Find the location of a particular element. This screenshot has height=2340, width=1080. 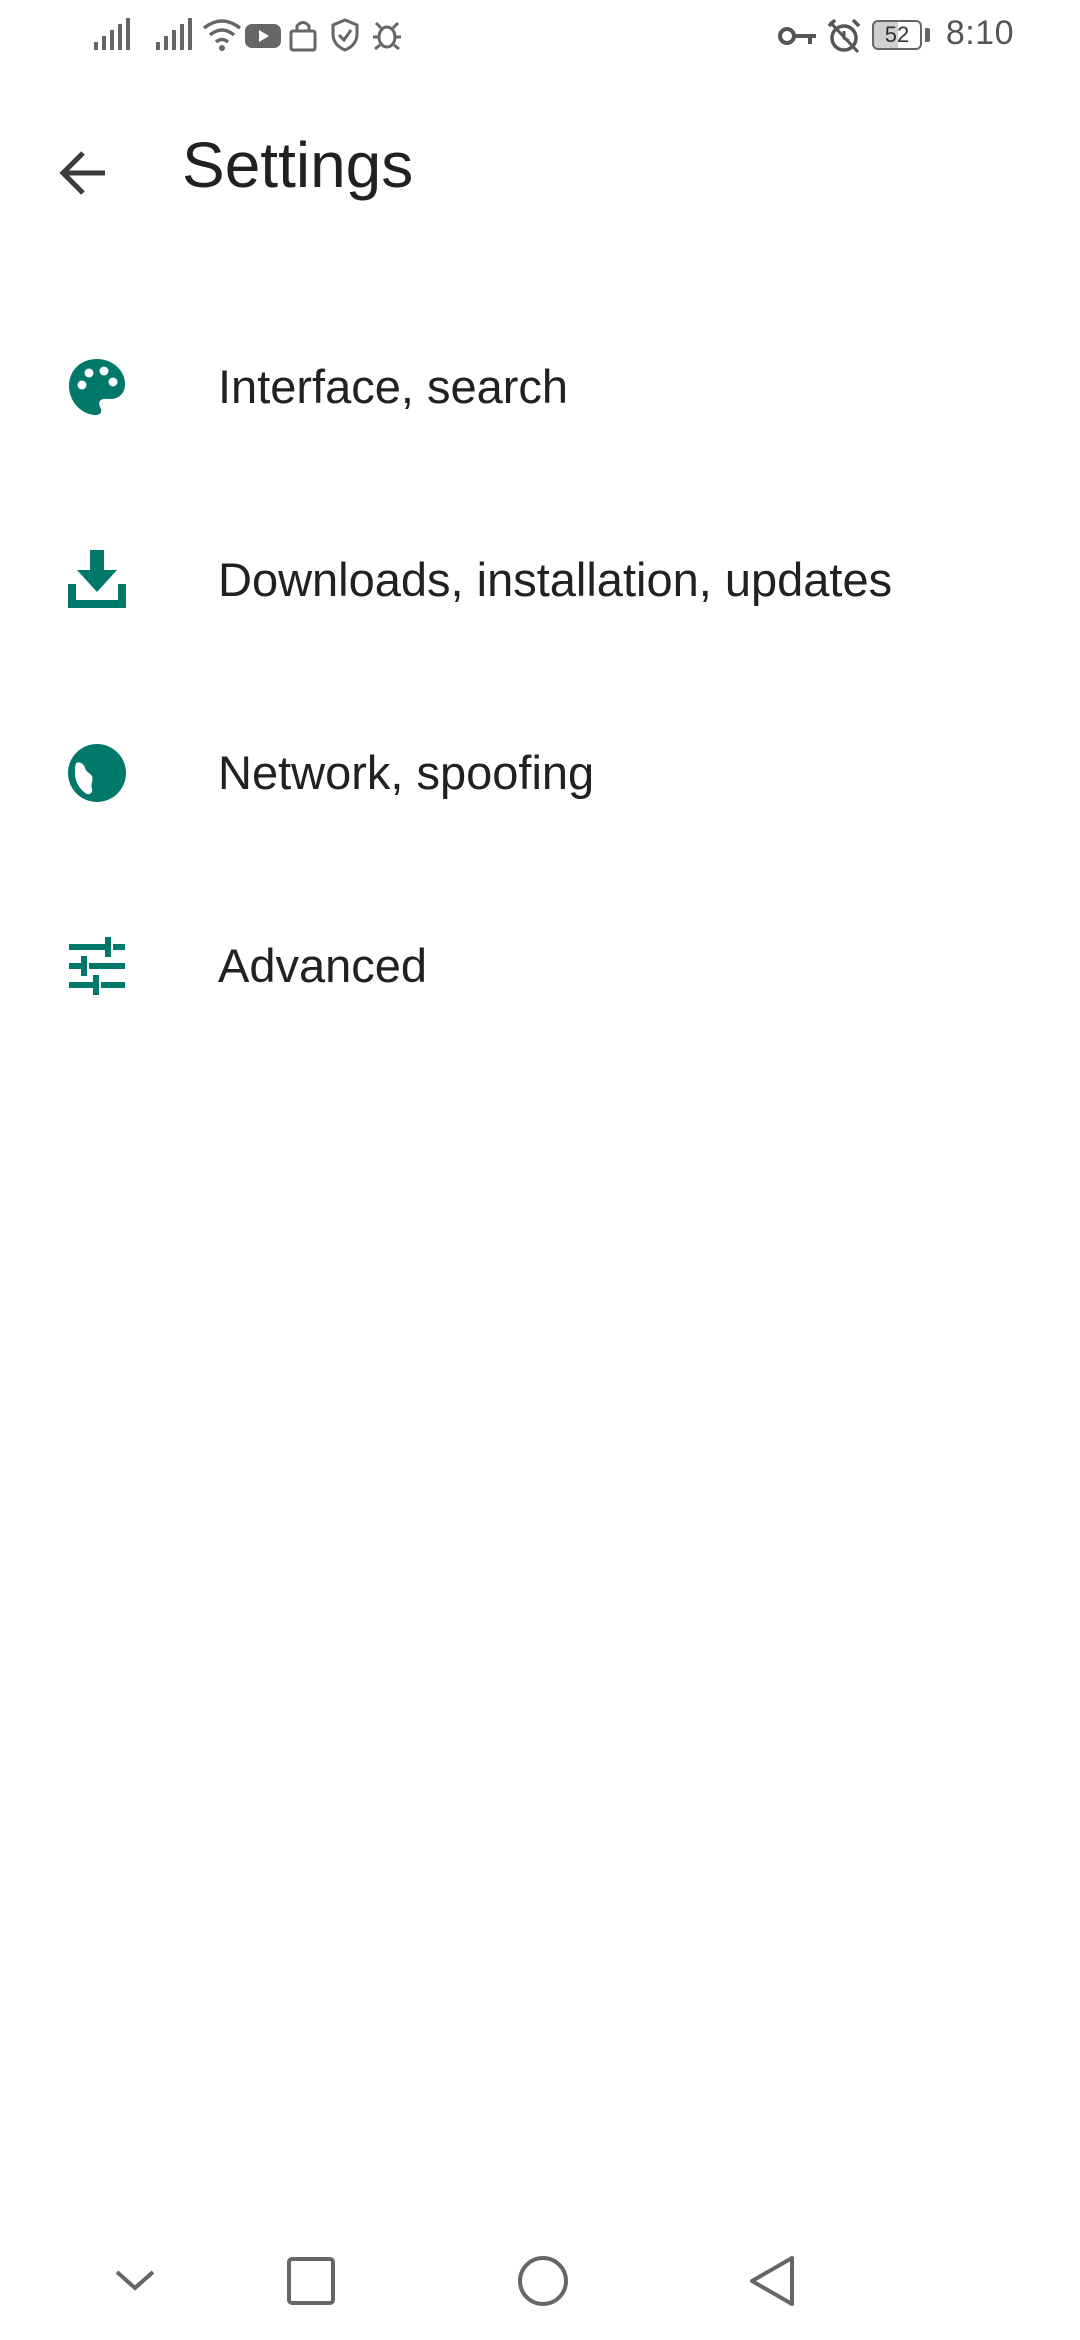

palette-icon is located at coordinates (97, 387).